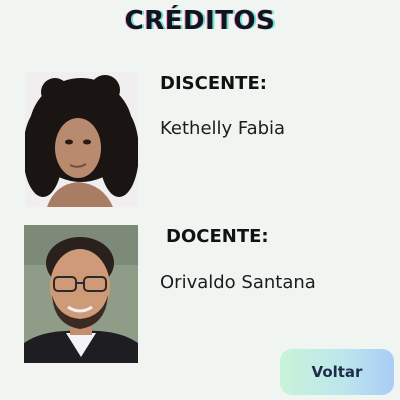  Describe the element at coordinates (337, 372) in the screenshot. I see `back-button: Voltar` at that location.